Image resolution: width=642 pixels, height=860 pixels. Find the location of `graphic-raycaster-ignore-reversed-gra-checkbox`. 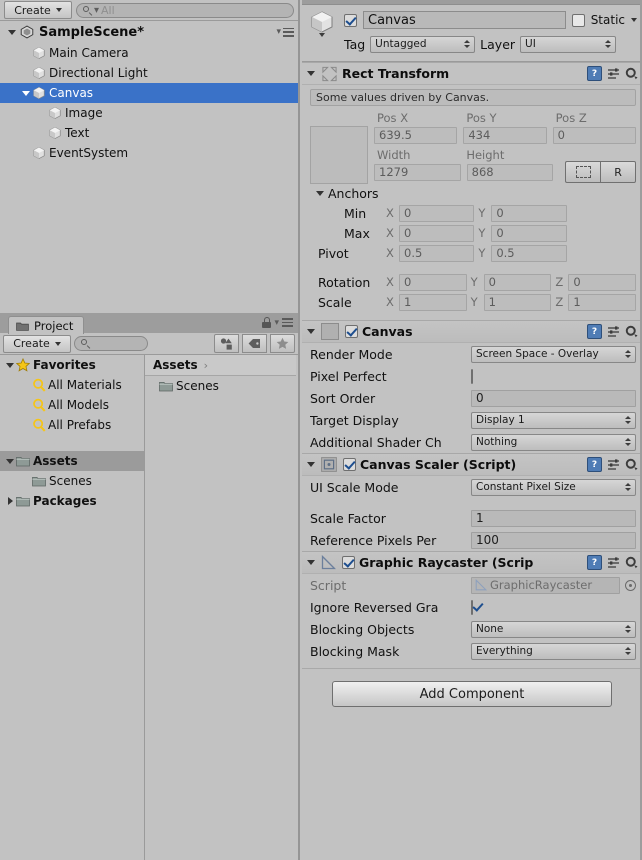

graphic-raycaster-ignore-reversed-gra-checkbox is located at coordinates (472, 607).